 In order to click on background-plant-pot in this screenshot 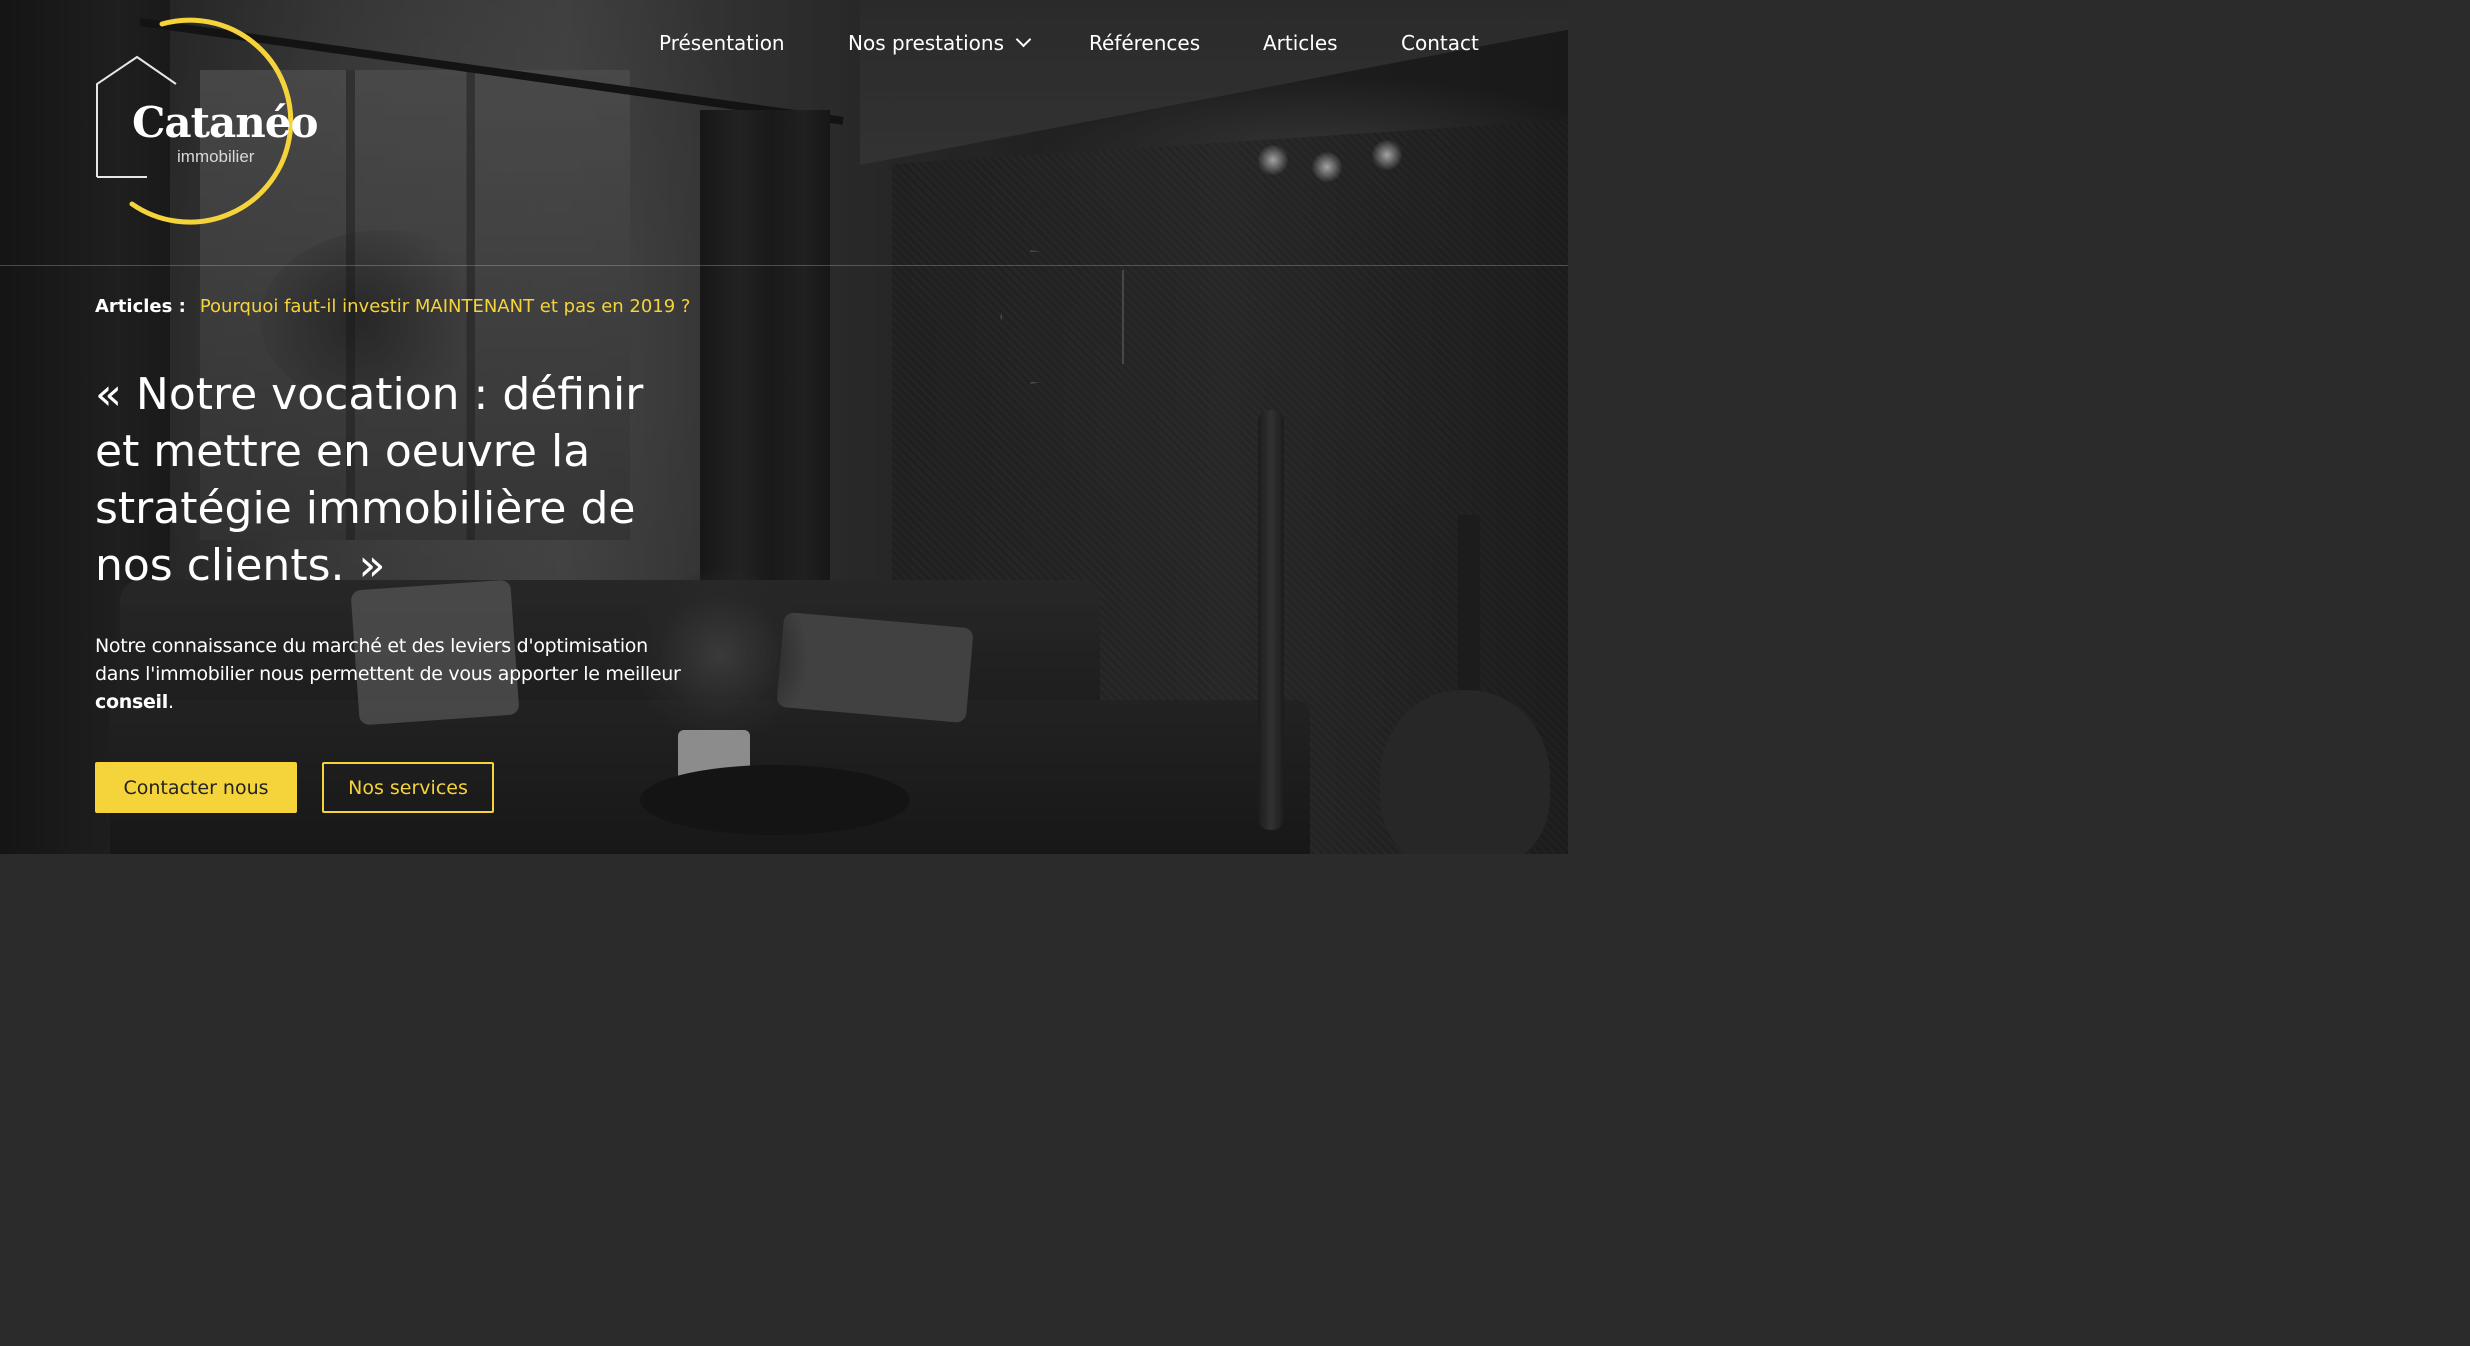, I will do `click(714, 775)`.